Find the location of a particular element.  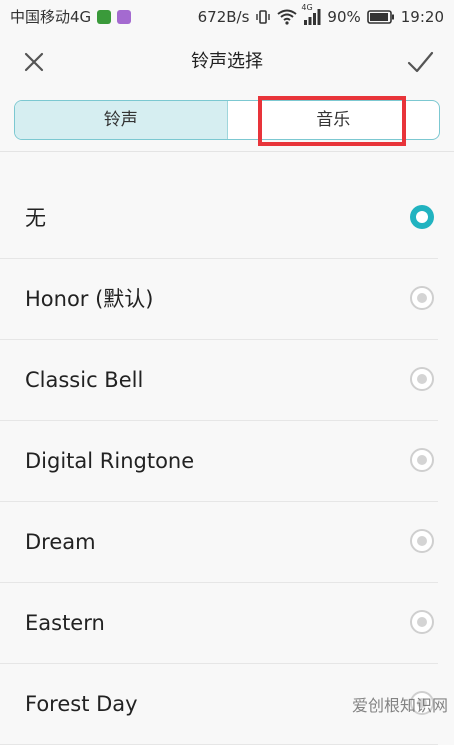

confirm-button is located at coordinates (420, 62).